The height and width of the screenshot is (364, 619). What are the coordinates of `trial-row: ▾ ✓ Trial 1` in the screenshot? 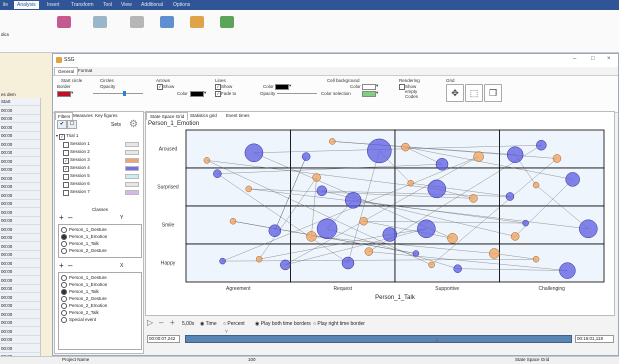 It's located at (98, 136).